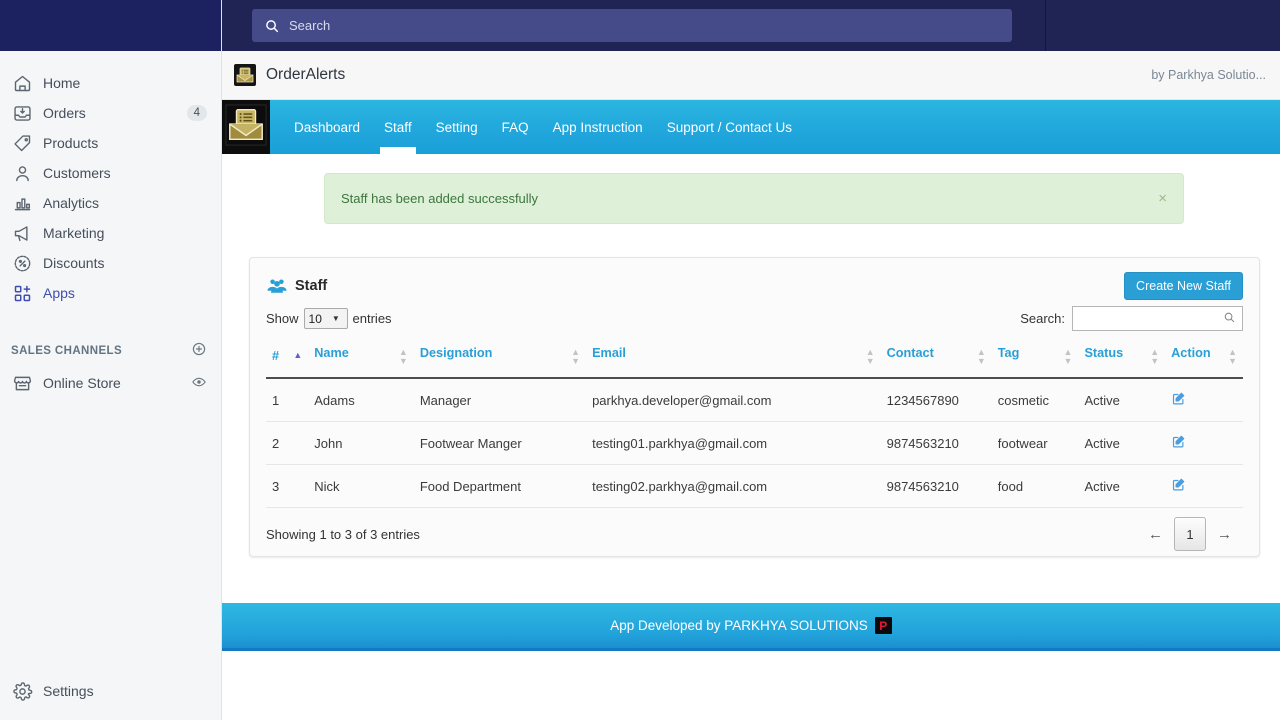 The image size is (1280, 720). Describe the element at coordinates (282, 318) in the screenshot. I see `show-label: Show` at that location.